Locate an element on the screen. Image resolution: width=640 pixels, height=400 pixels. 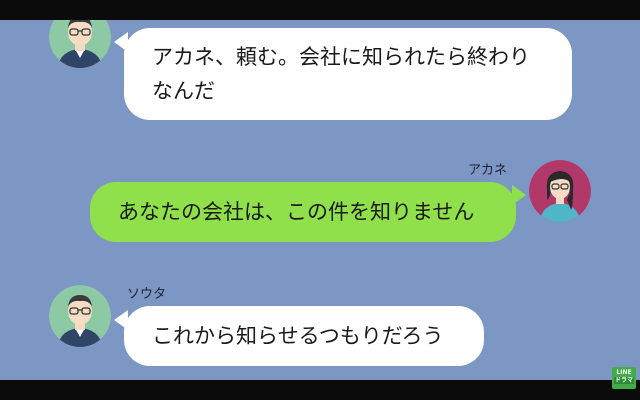
logo-text-line2: ドラマ is located at coordinates (624, 380).